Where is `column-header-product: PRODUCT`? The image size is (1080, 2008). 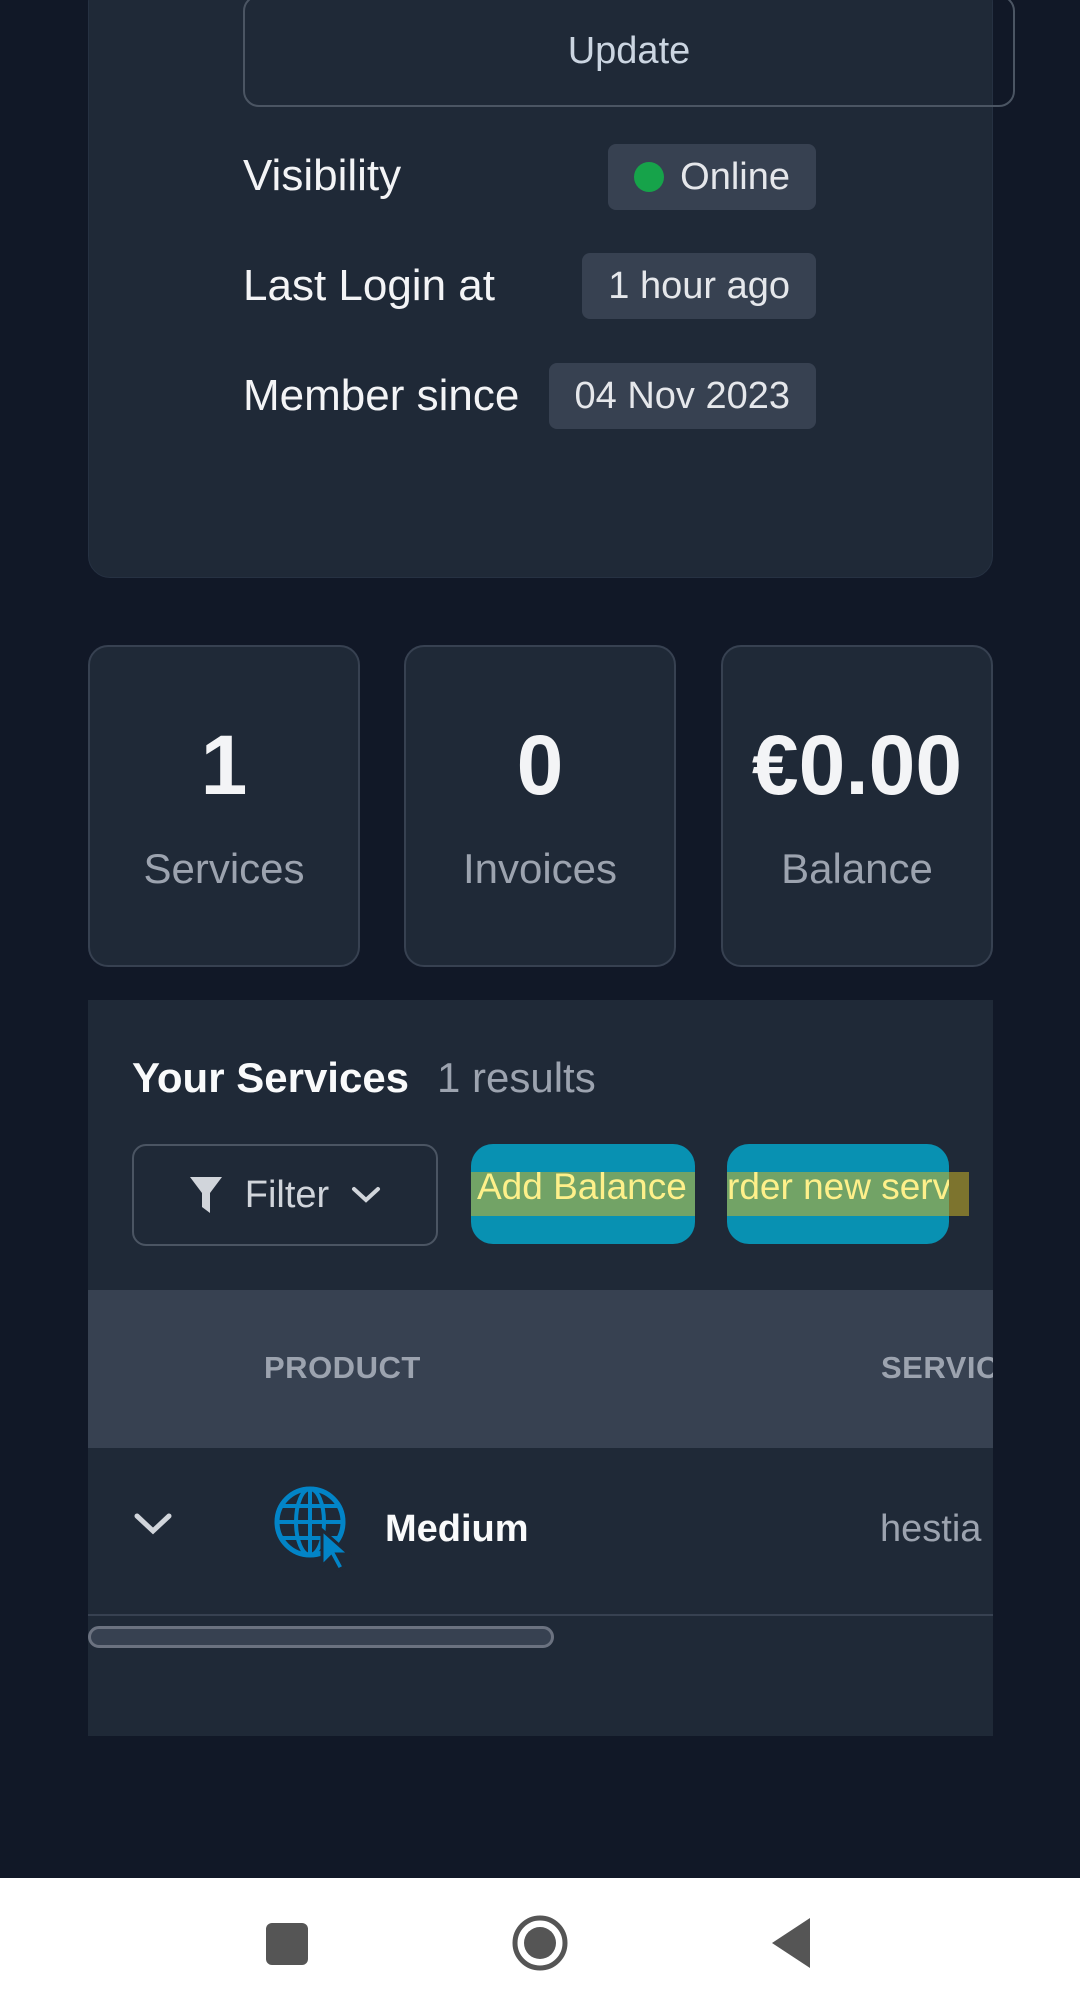
column-header-product: PRODUCT is located at coordinates (342, 1368).